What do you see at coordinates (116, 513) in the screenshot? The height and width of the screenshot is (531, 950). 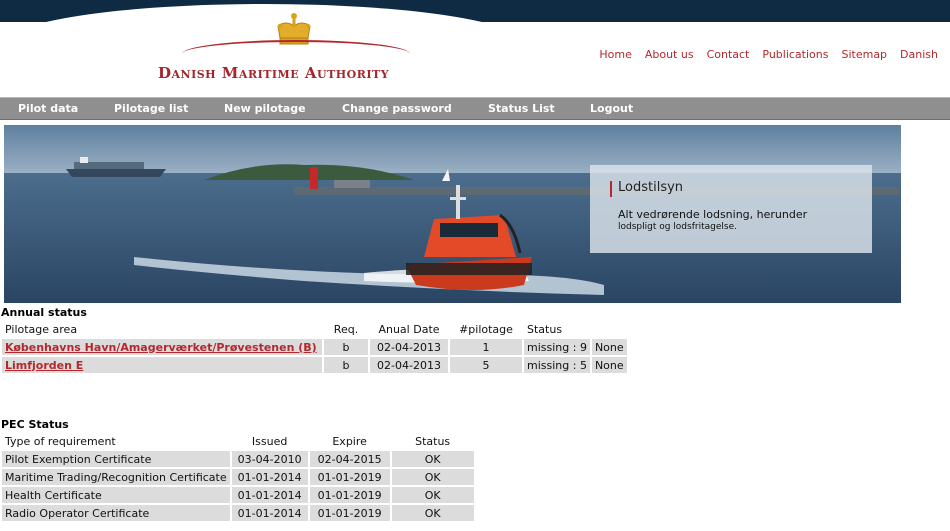 I see `type-cell: Radio Operator Certificate` at bounding box center [116, 513].